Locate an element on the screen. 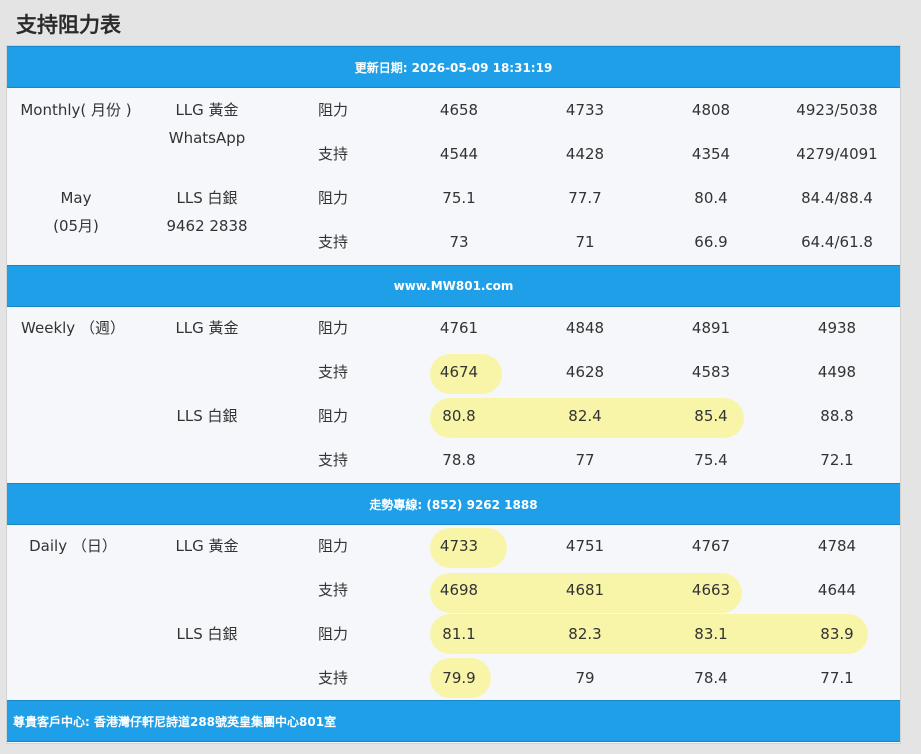  value-cell: 77.7 is located at coordinates (585, 198).